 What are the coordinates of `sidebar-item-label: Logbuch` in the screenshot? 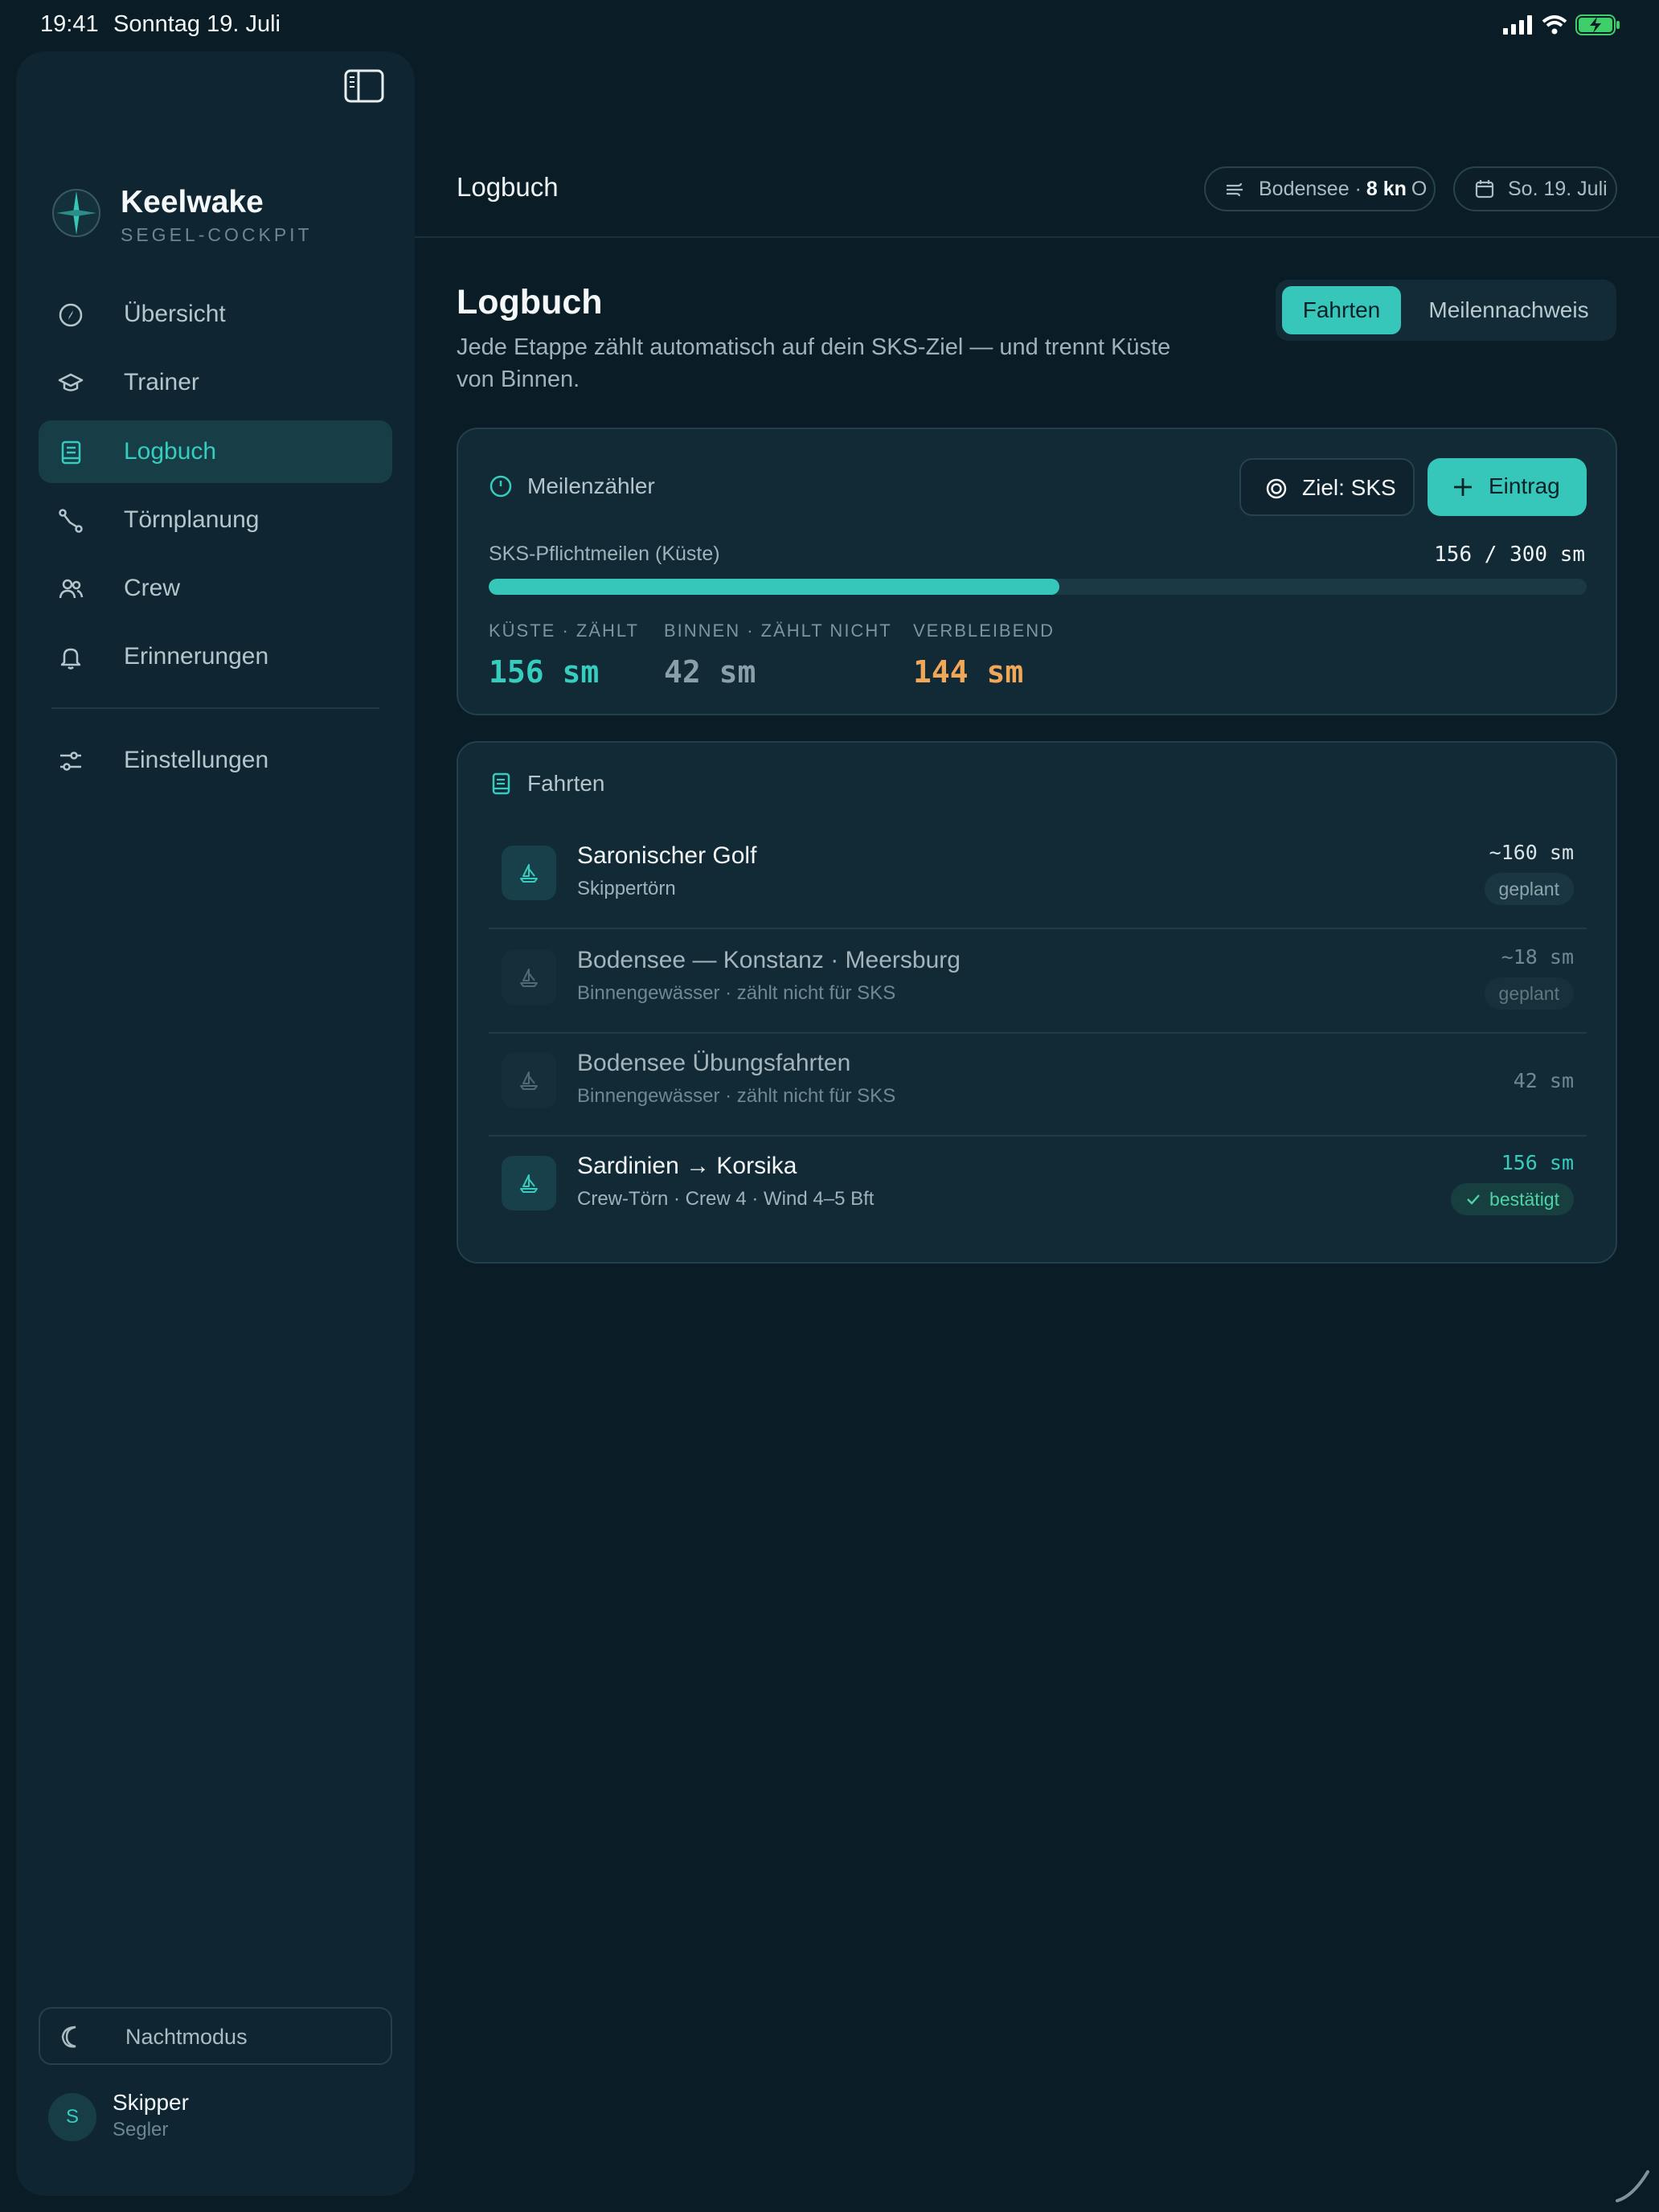 It's located at (170, 452).